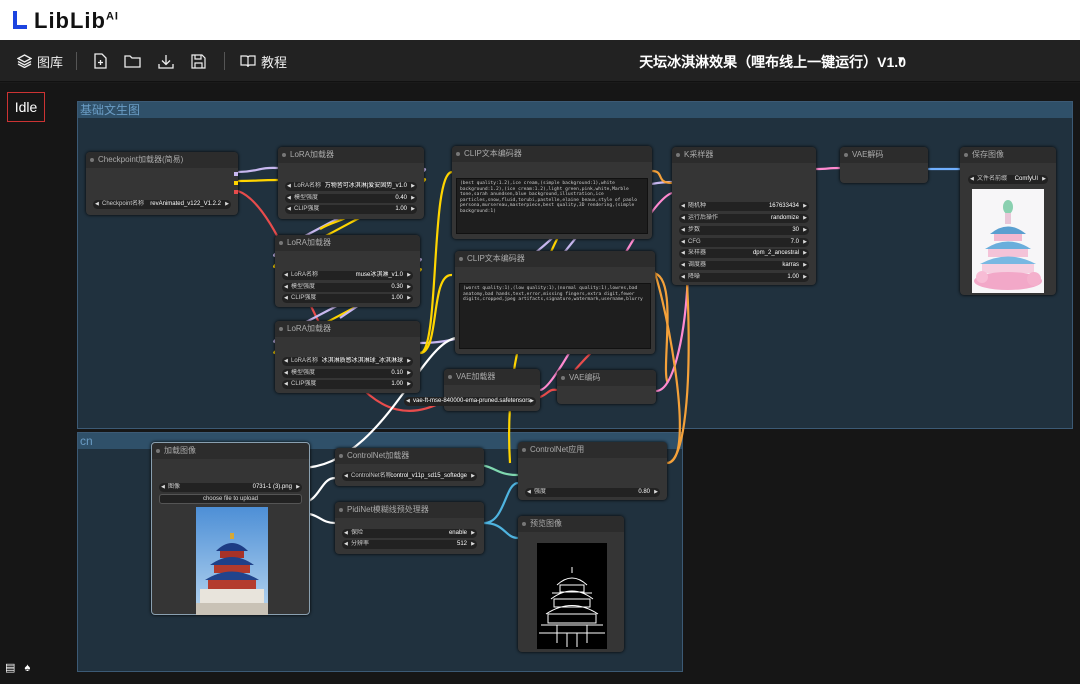 The width and height of the screenshot is (1080, 684). Describe the element at coordinates (232, 561) in the screenshot. I see `temple-of-heaven-photo` at that location.